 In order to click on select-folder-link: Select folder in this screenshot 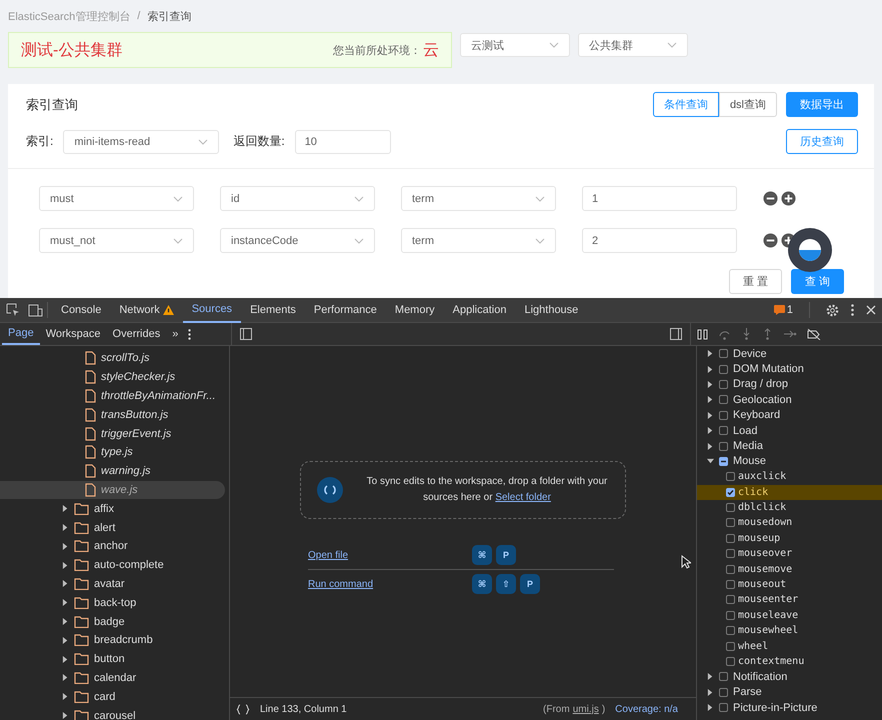, I will do `click(523, 497)`.